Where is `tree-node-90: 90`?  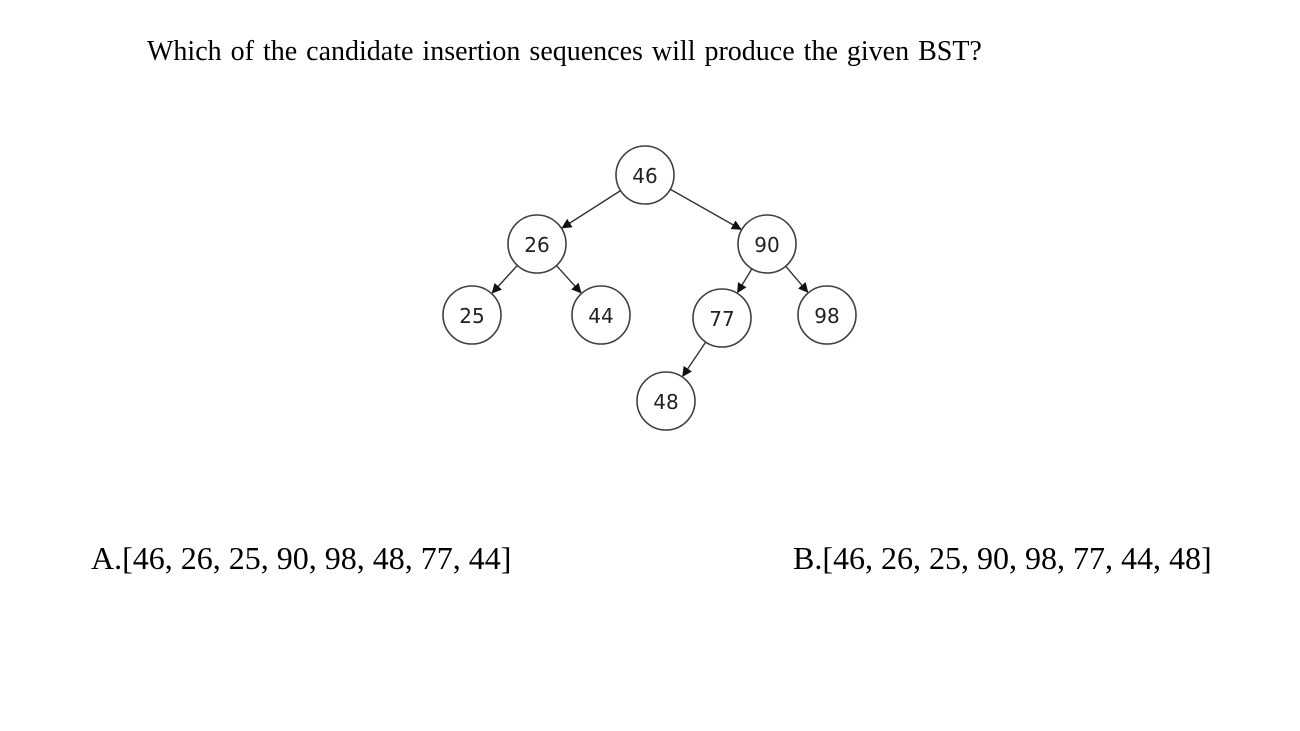
tree-node-90: 90 is located at coordinates (767, 244).